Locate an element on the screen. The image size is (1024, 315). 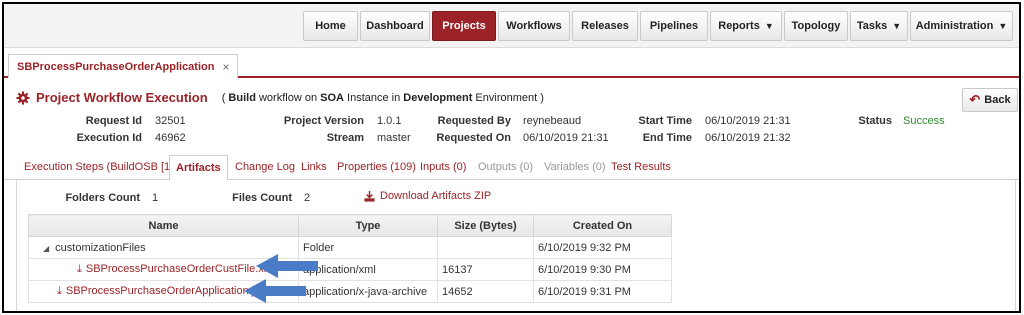
nav-tasks: Tasks ▼ is located at coordinates (879, 26).